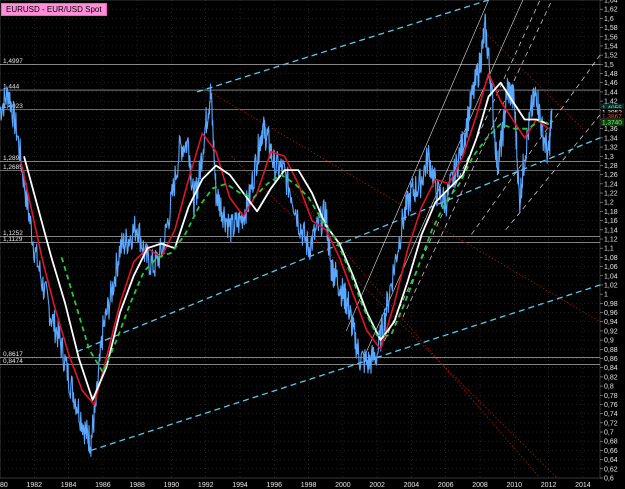 The image size is (625, 489). Describe the element at coordinates (611, 230) in the screenshot. I see `y-tick-label: 1,14` at that location.